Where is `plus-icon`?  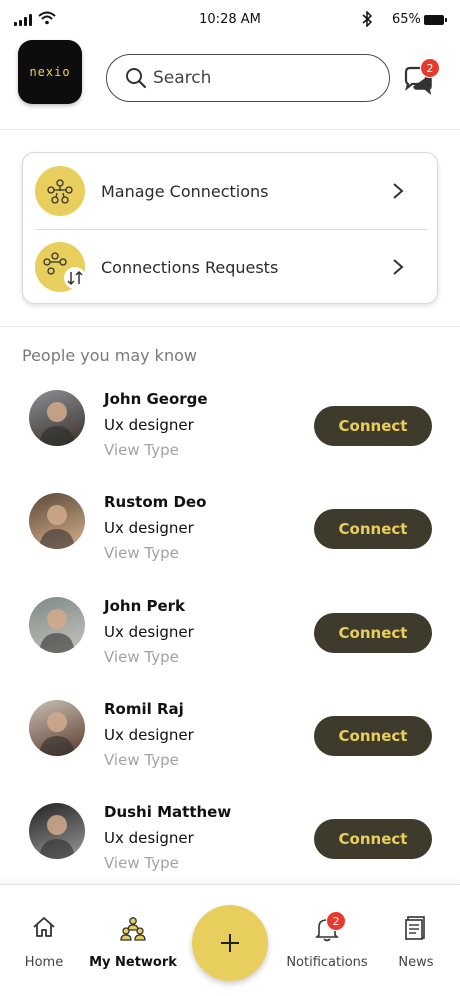
plus-icon is located at coordinates (230, 943).